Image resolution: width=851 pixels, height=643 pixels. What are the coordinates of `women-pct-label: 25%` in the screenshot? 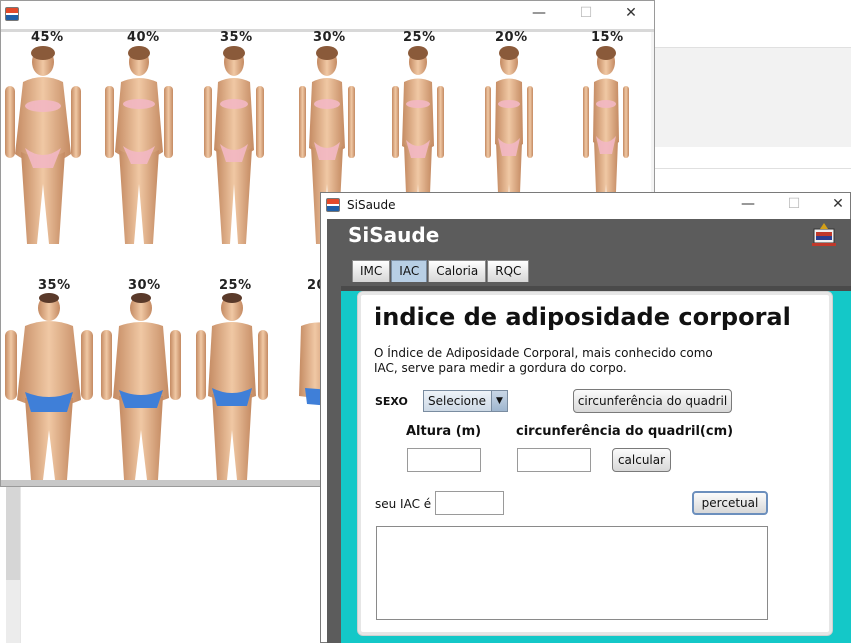 It's located at (419, 37).